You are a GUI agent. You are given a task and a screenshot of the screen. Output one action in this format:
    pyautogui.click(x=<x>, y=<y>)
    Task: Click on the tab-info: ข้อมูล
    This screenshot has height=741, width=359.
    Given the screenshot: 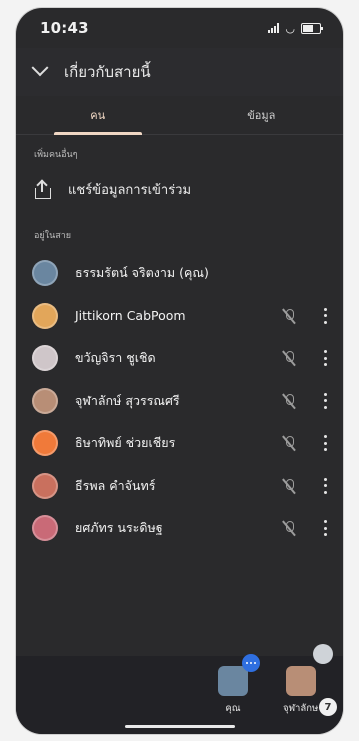 What is the action you would take?
    pyautogui.click(x=262, y=115)
    